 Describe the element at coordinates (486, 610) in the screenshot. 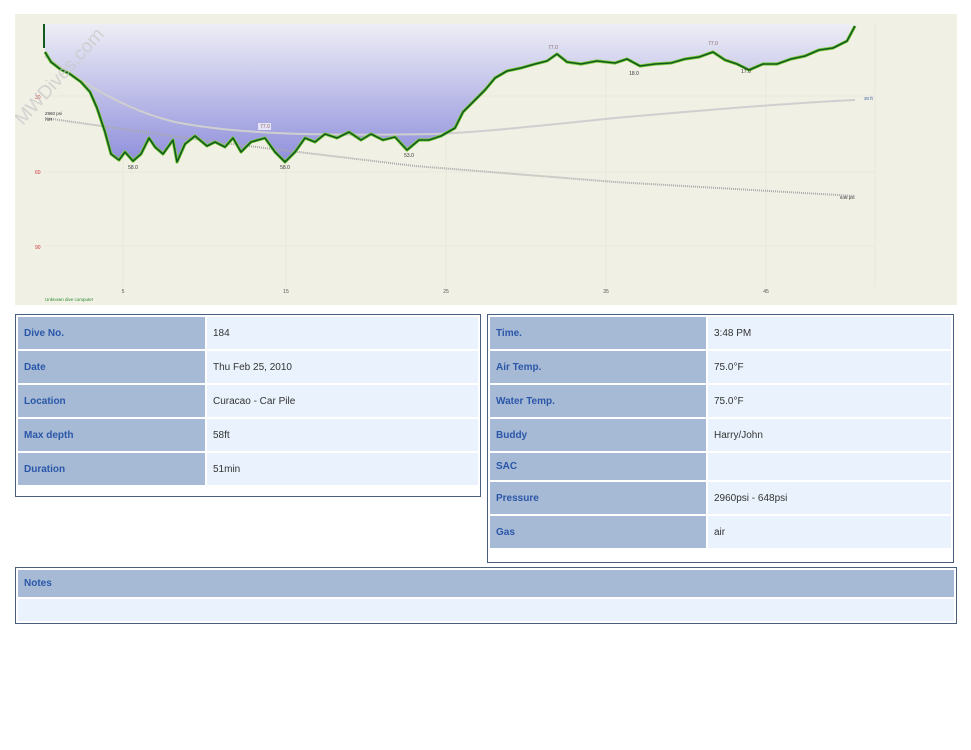

I see `notes-body` at that location.